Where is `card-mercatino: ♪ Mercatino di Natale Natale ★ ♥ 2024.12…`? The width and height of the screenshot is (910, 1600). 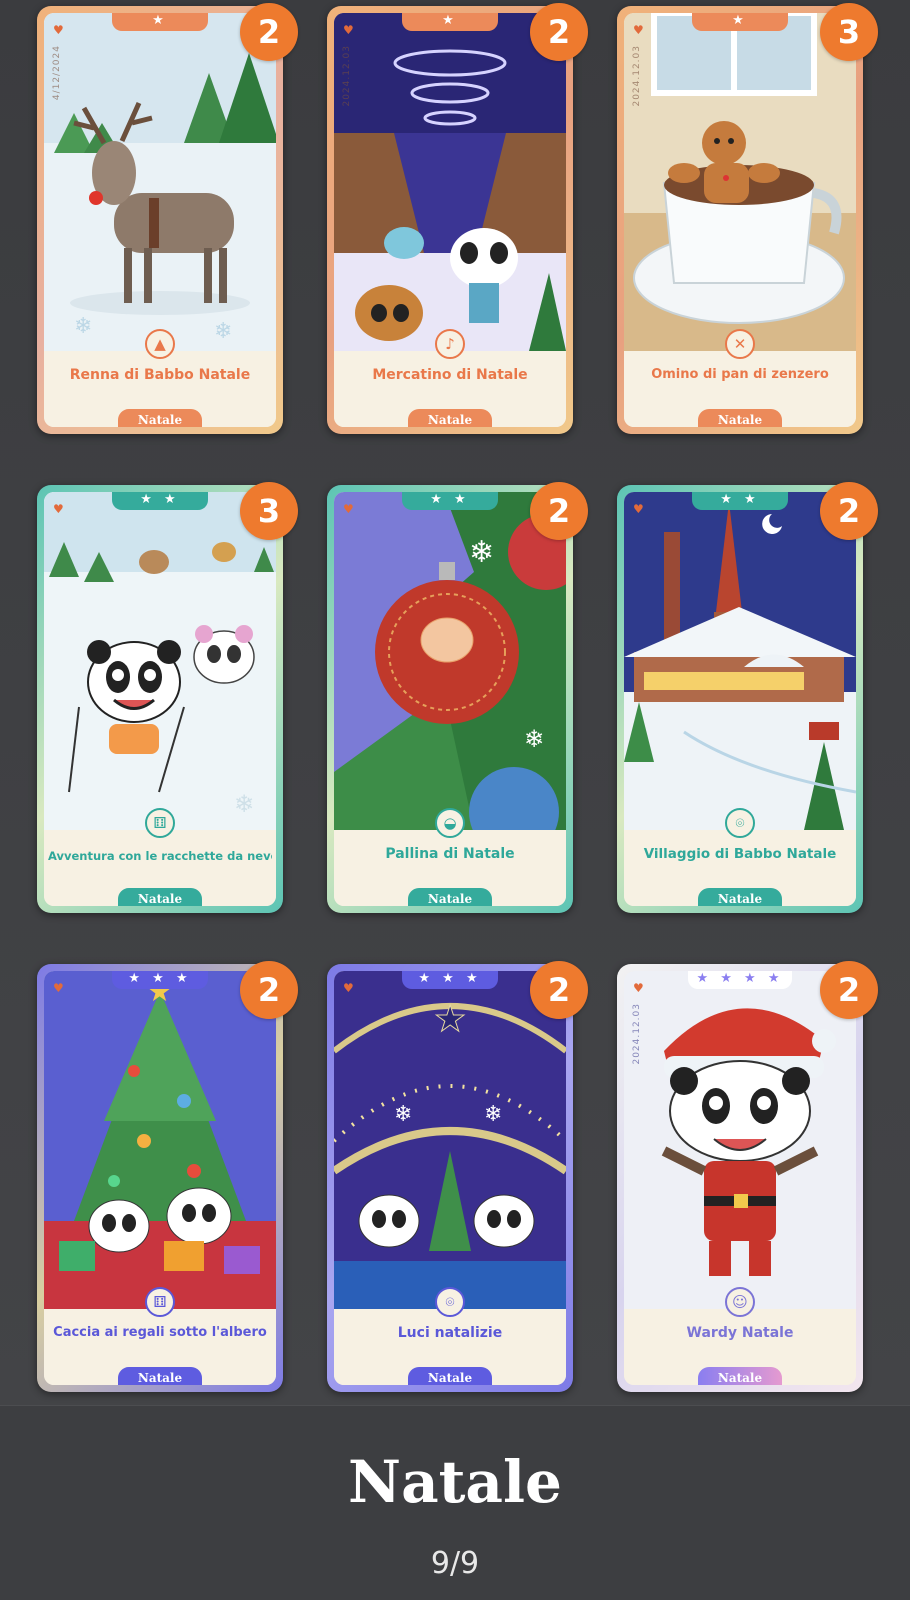 card-mercatino: ♪ Mercatino di Natale Natale ★ ♥ 2024.12… is located at coordinates (450, 220).